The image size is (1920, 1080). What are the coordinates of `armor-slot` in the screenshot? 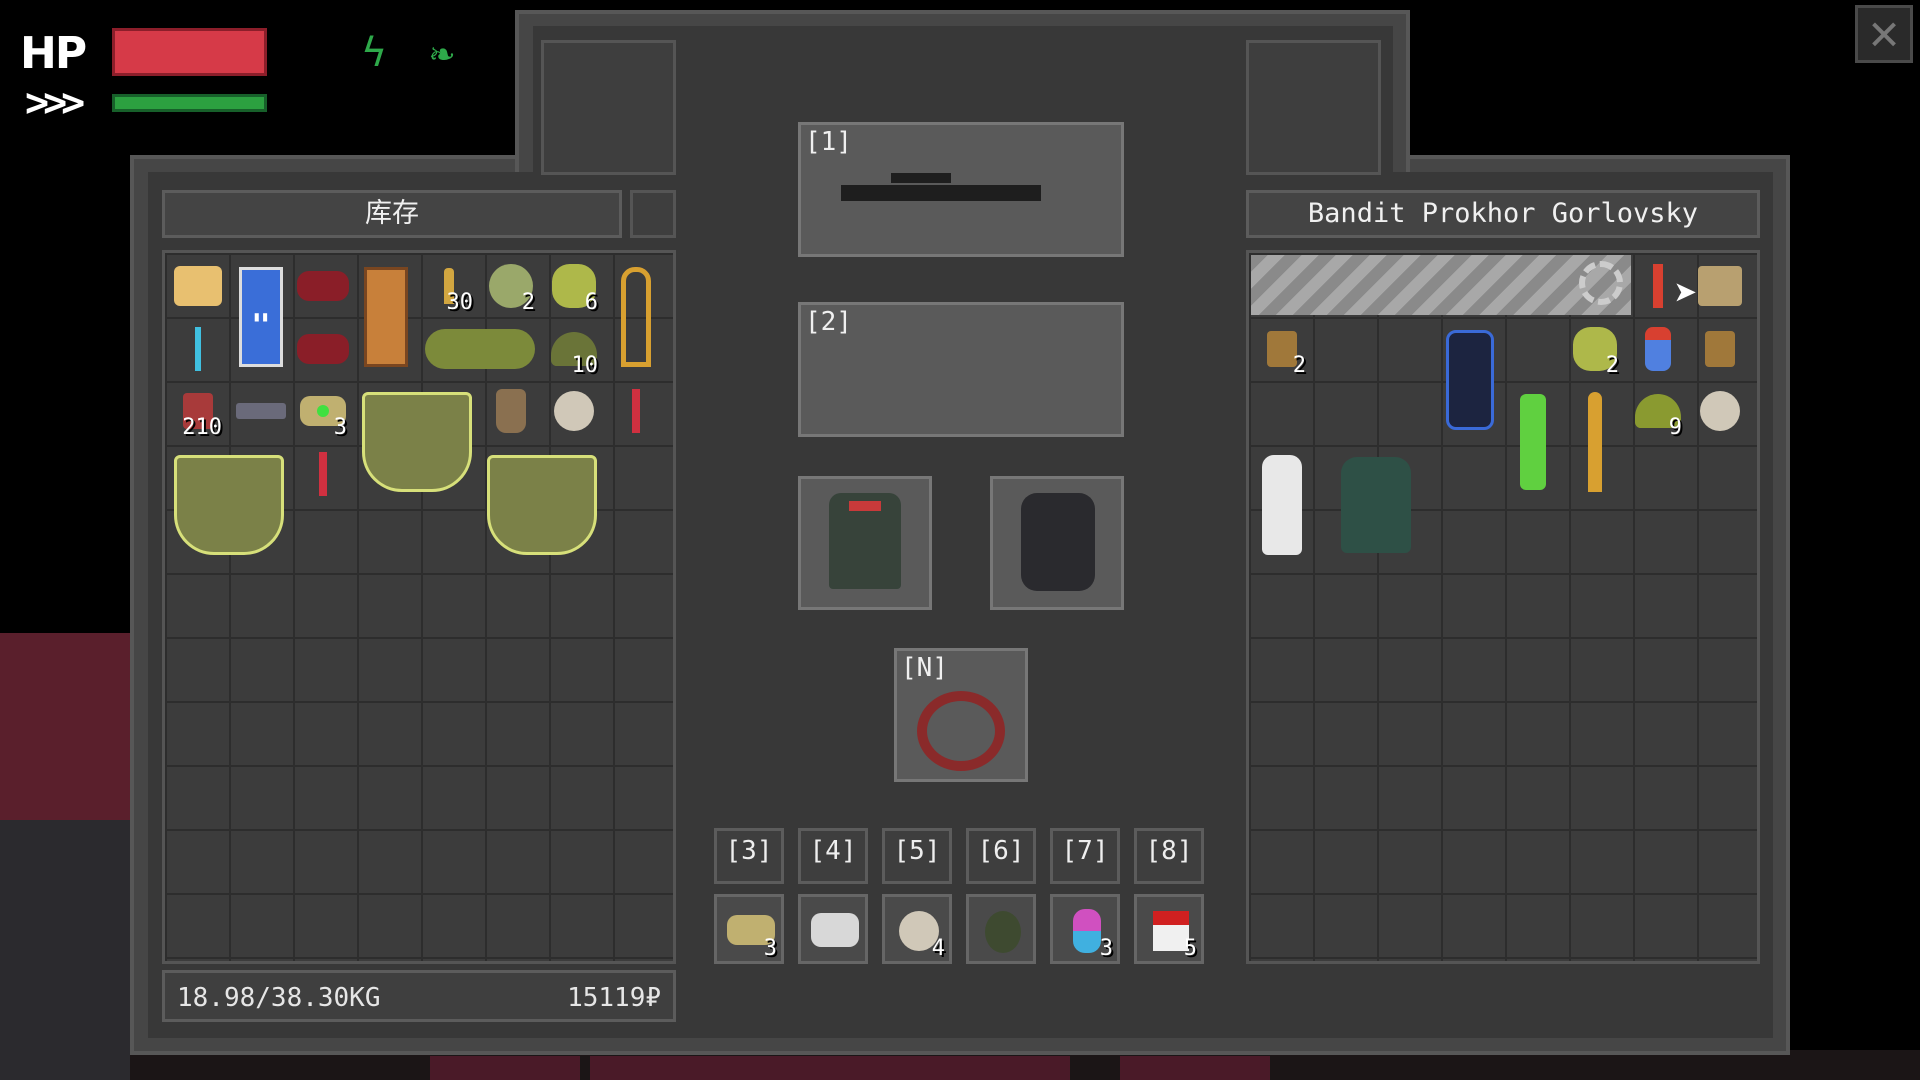 It's located at (865, 543).